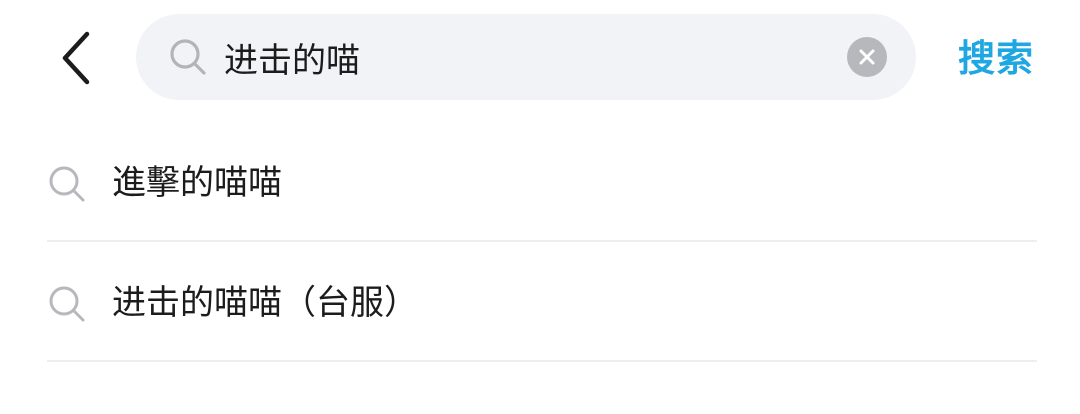 The height and width of the screenshot is (414, 1080). I want to click on clear-search-button, so click(867, 57).